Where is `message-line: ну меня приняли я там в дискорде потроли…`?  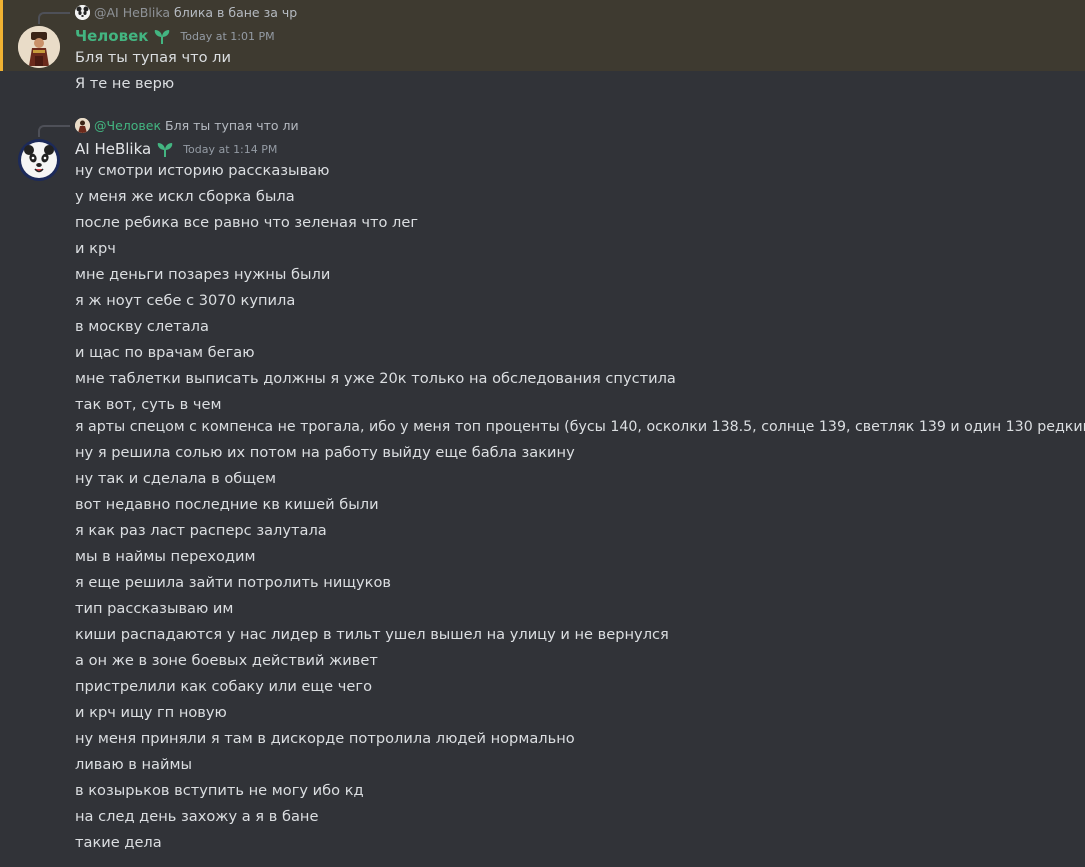
message-line: ну меня приняли я там в дискорде потроли… is located at coordinates (325, 738).